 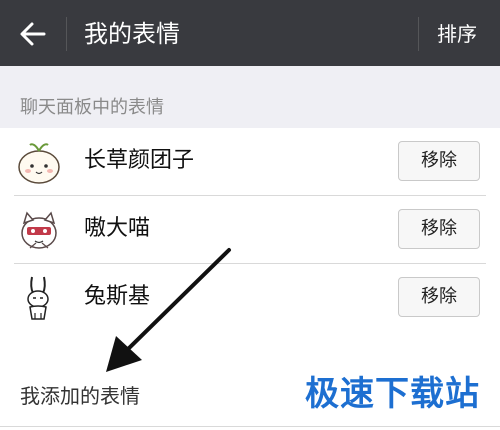 What do you see at coordinates (457, 34) in the screenshot?
I see `sort-button: 排序` at bounding box center [457, 34].